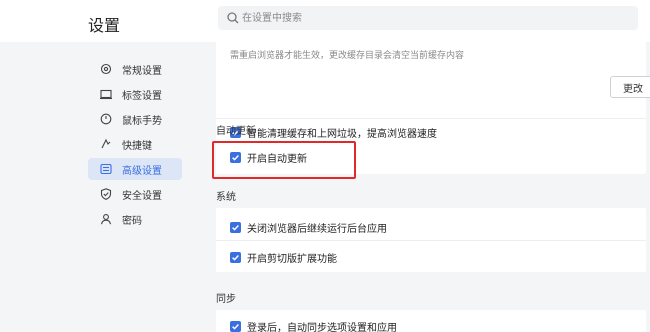 This screenshot has height=332, width=650. I want to click on sidebar-item-security: 安全设置, so click(135, 194).